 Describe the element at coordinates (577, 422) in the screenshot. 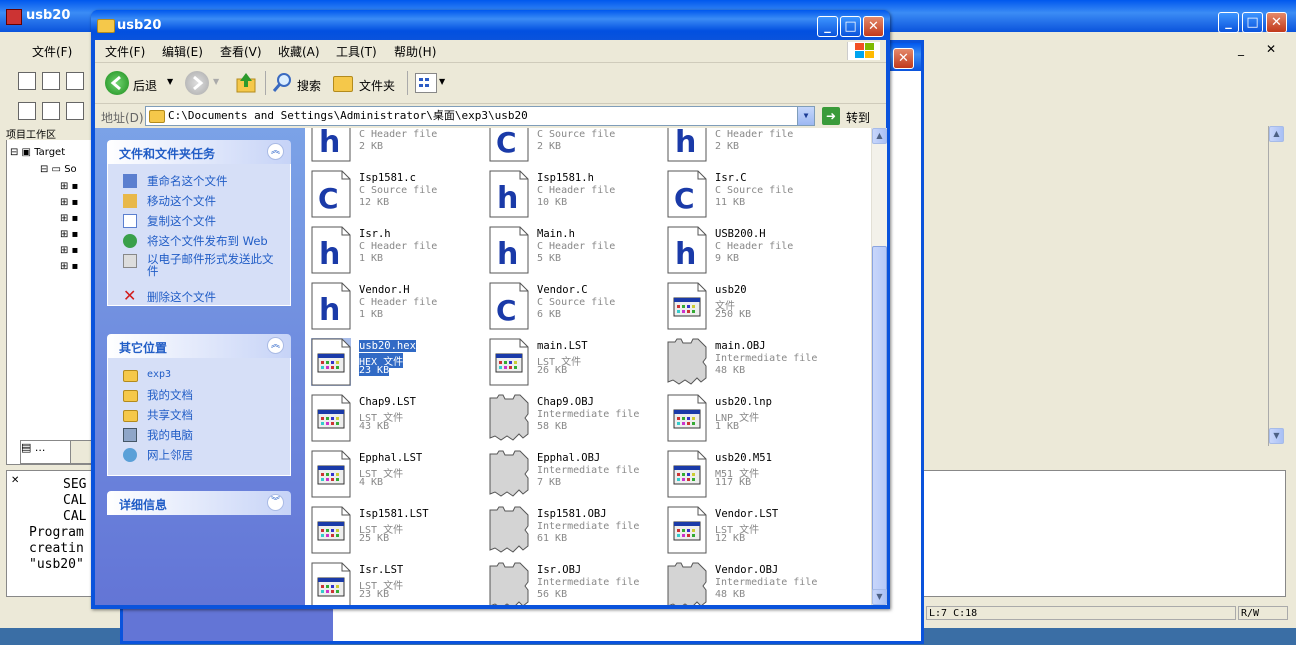

I see `file-item: Chap9.OBJ Intermediate file 58 KB` at that location.